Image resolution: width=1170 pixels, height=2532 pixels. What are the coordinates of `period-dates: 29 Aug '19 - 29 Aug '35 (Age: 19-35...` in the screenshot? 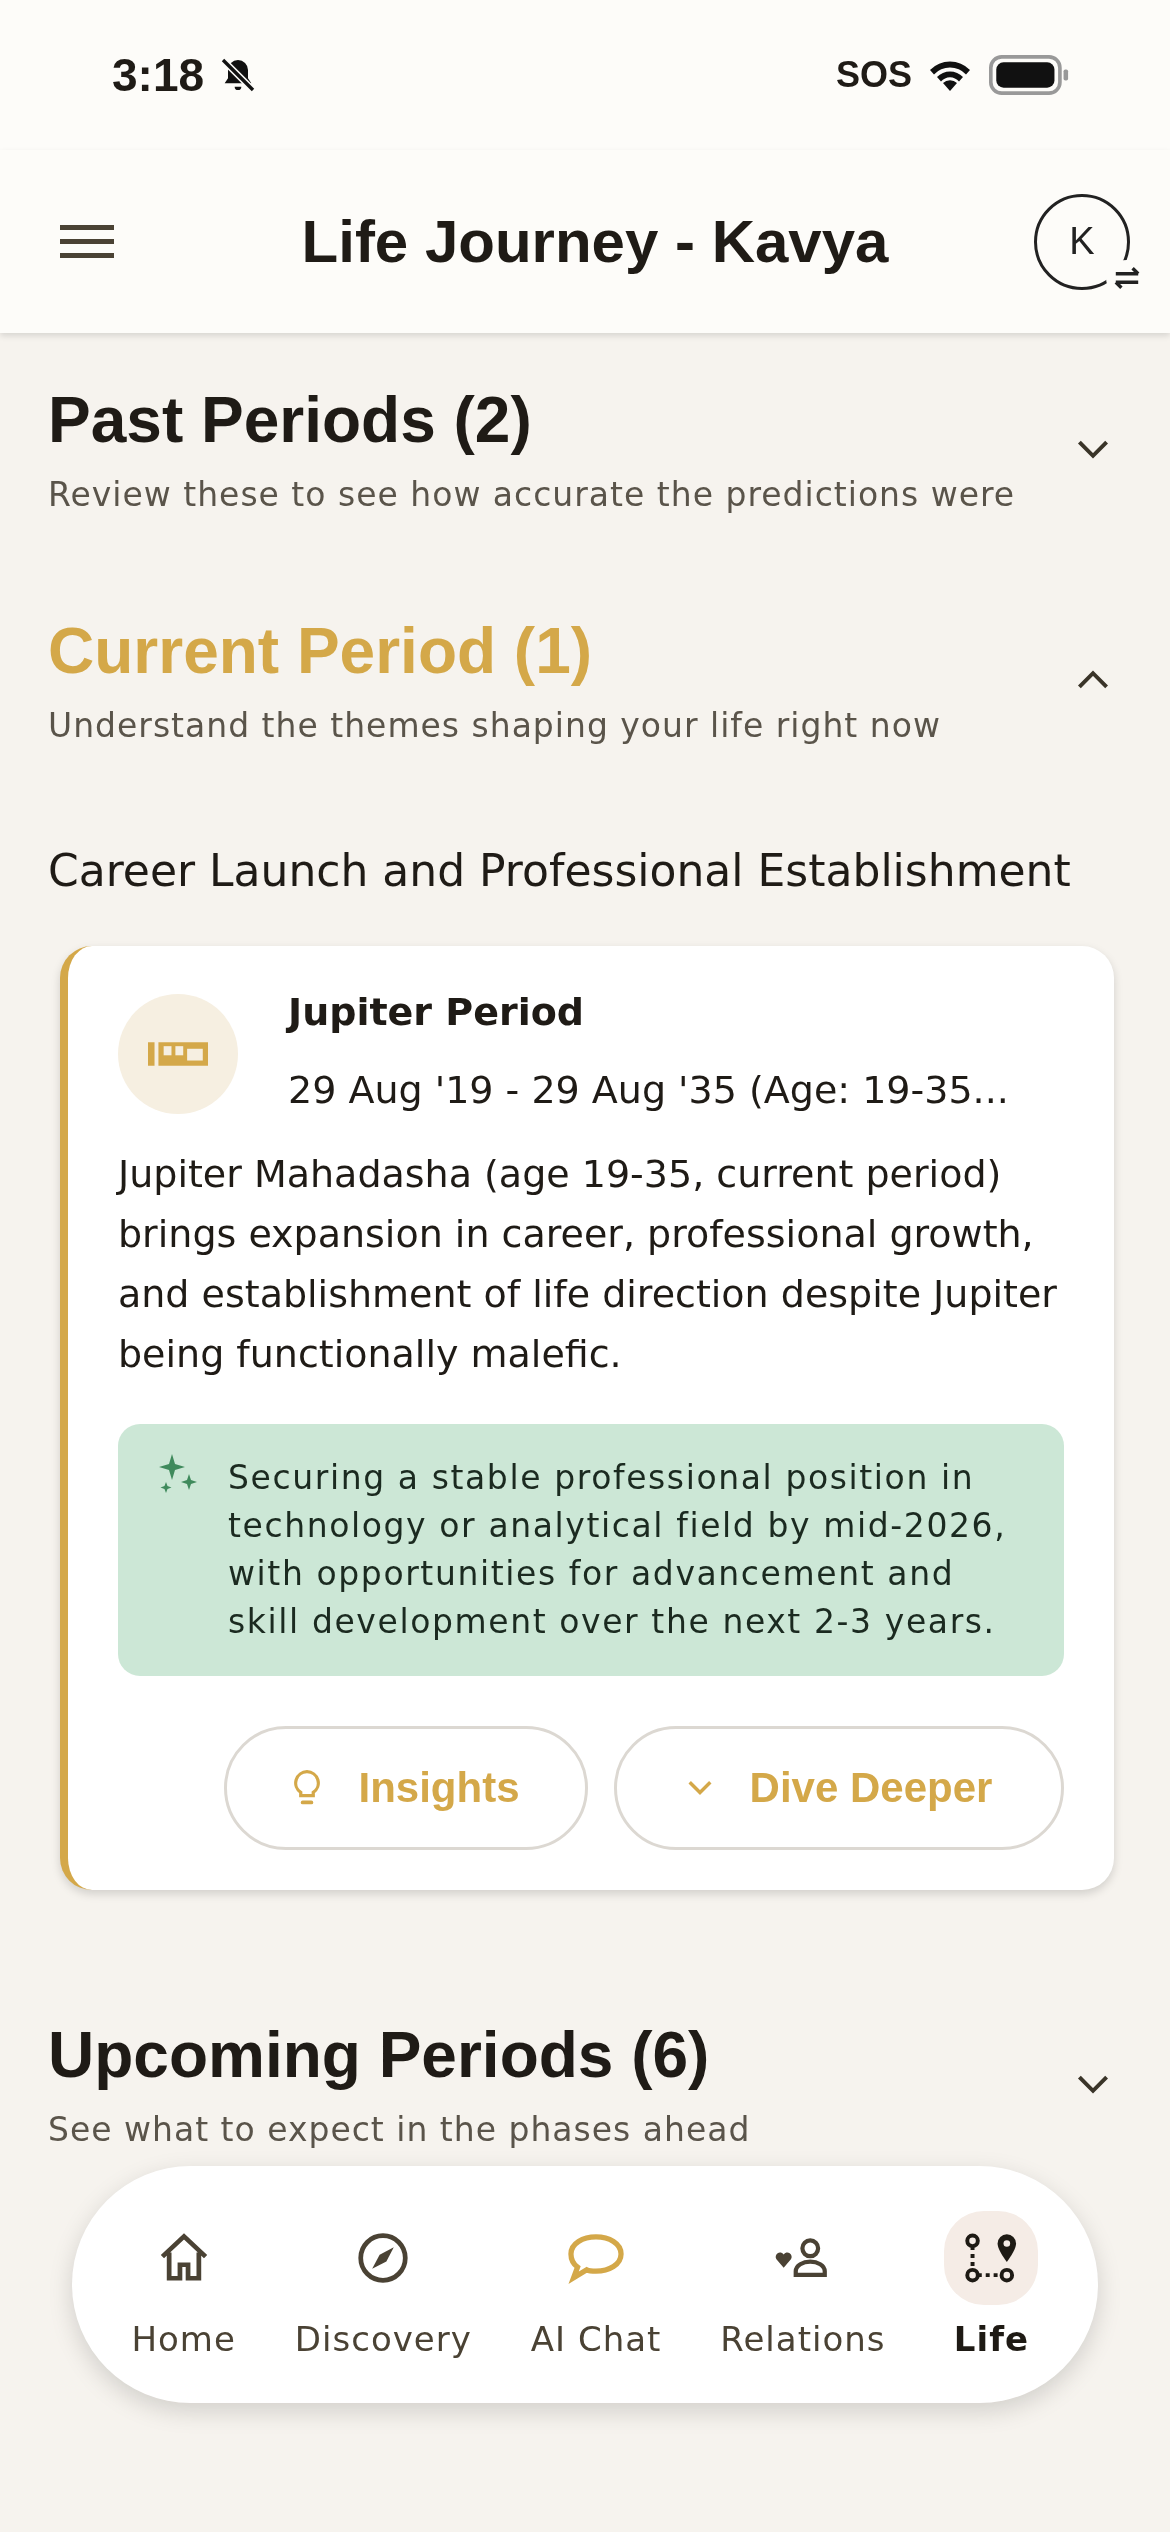 It's located at (648, 1090).